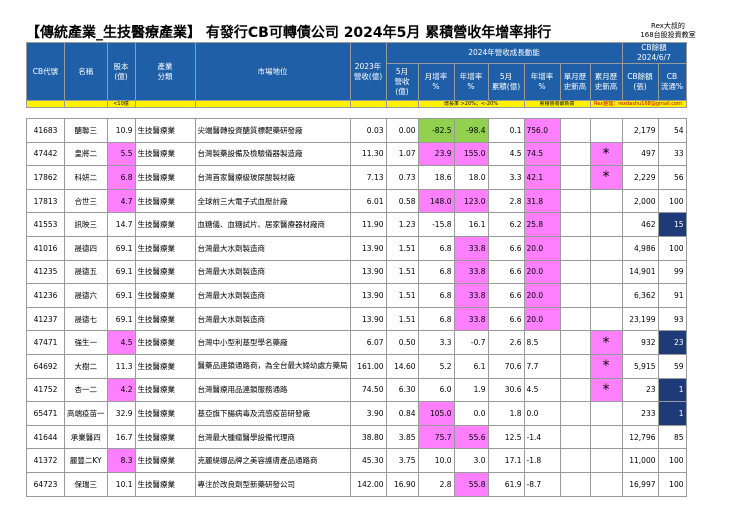 This screenshot has width=740, height=523. Describe the element at coordinates (272, 248) in the screenshot. I see `cell-mkt: 台灣最大水劑製造商` at that location.